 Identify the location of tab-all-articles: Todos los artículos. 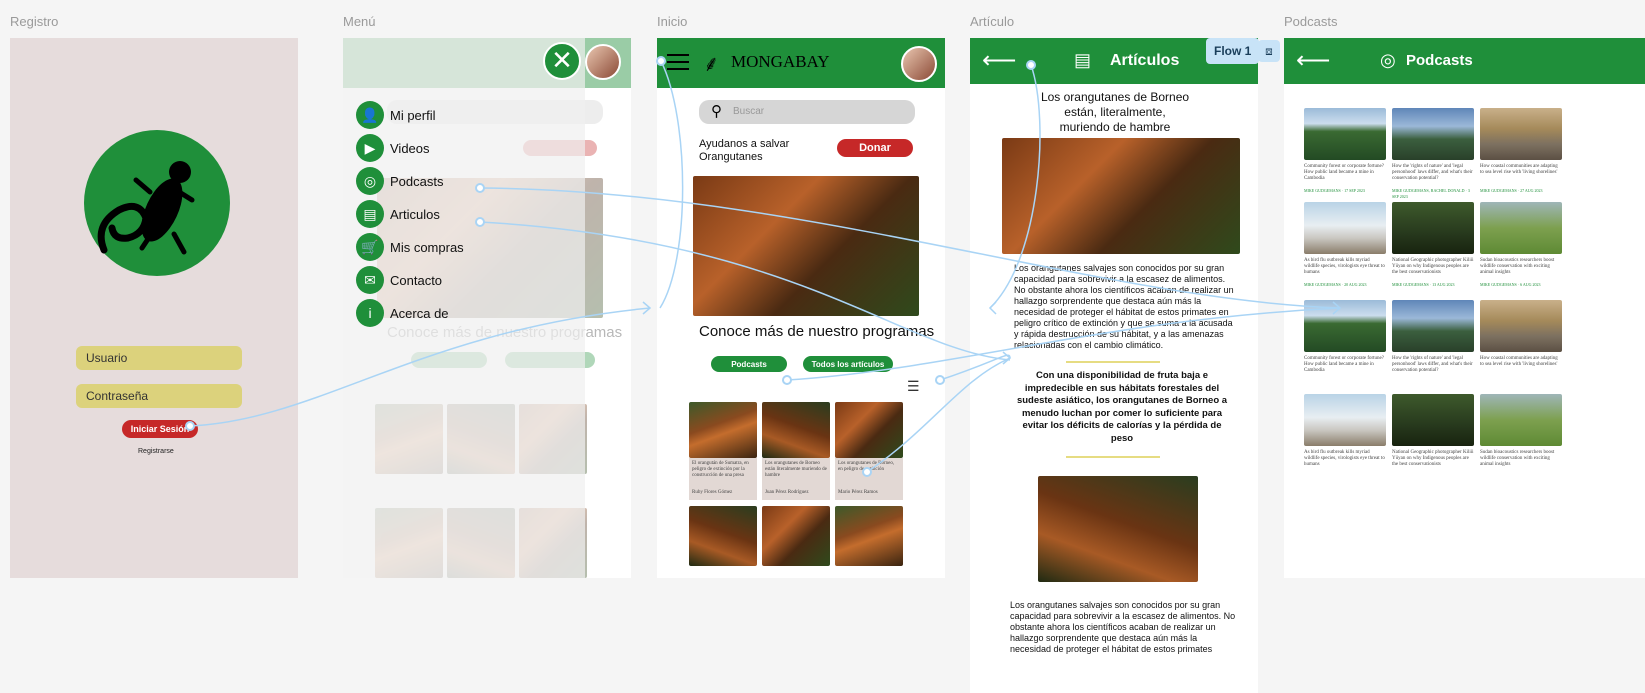
(848, 364).